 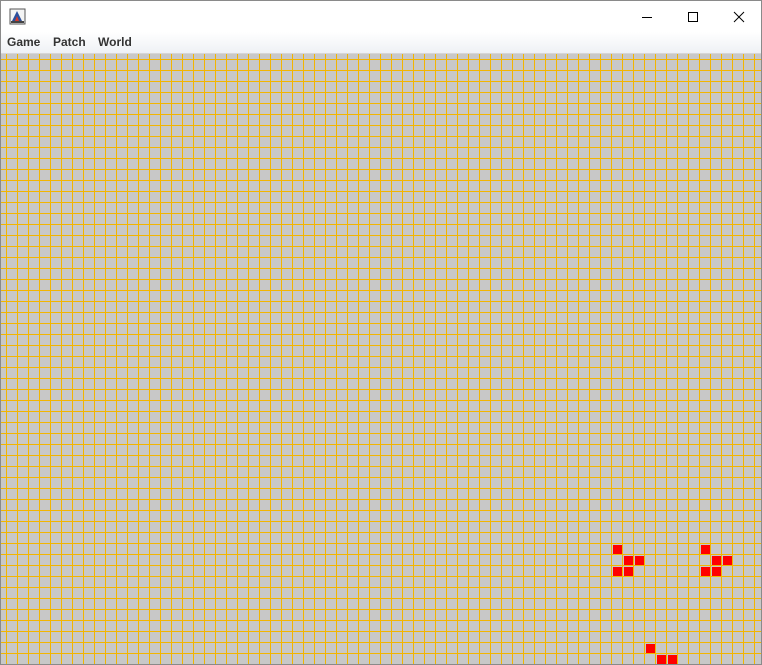 I want to click on close-icon, so click(x=739, y=16).